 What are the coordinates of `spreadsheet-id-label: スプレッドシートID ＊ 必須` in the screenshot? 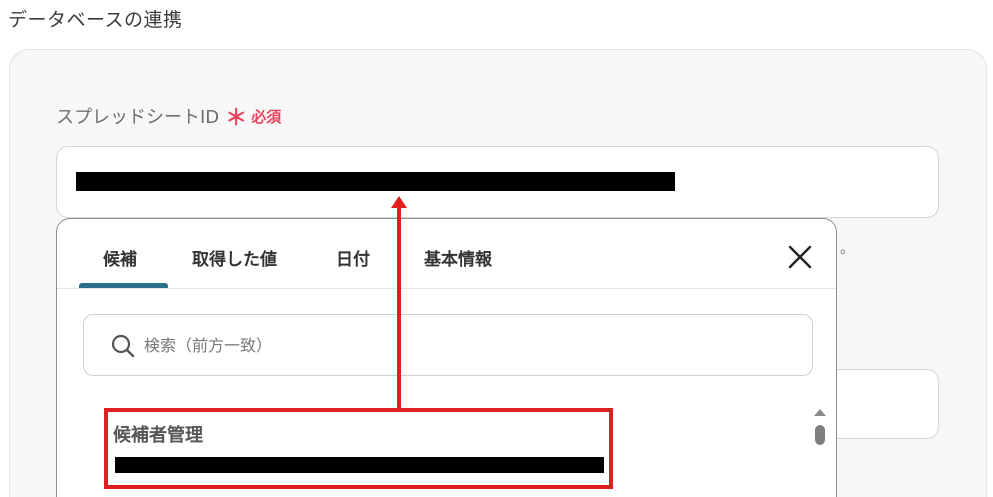 It's located at (169, 117).